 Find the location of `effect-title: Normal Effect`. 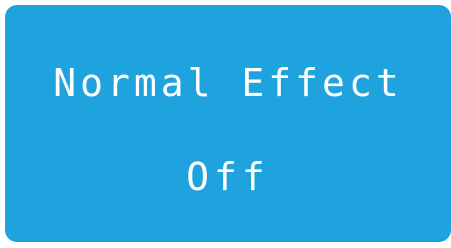

effect-title: Normal Effect is located at coordinates (228, 82).